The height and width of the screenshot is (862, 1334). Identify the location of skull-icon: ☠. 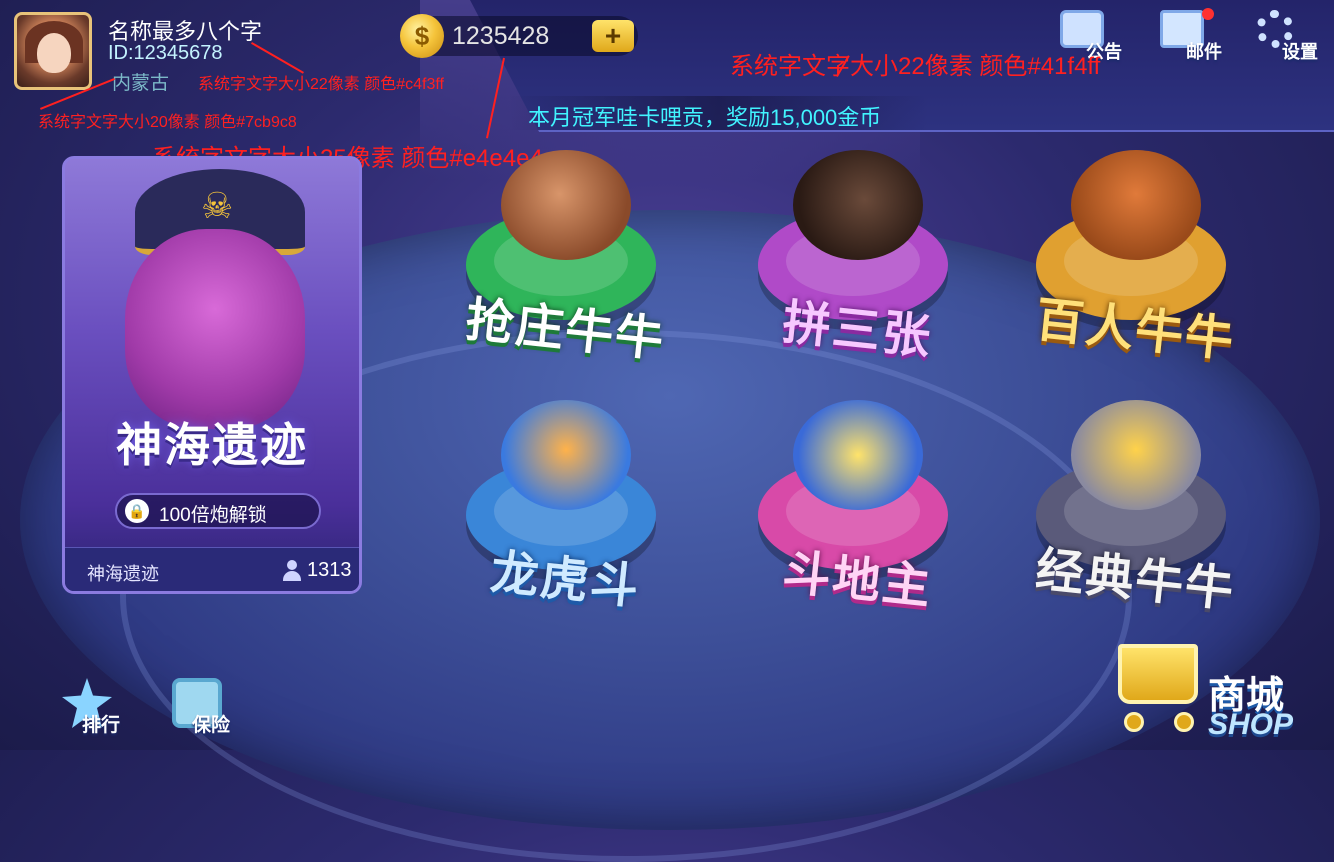
(217, 205).